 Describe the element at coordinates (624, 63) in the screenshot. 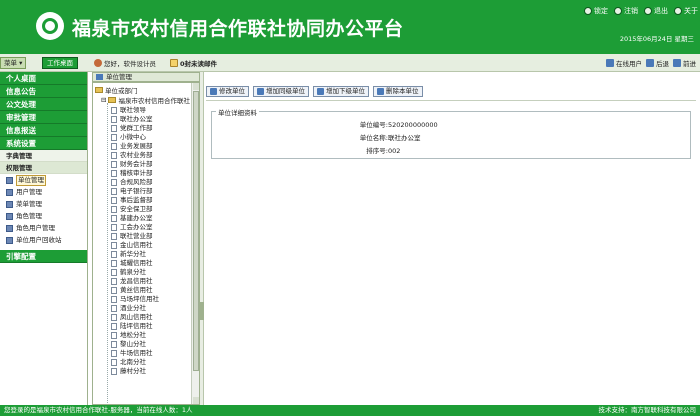

I see `online-users-link: 在线用户` at that location.